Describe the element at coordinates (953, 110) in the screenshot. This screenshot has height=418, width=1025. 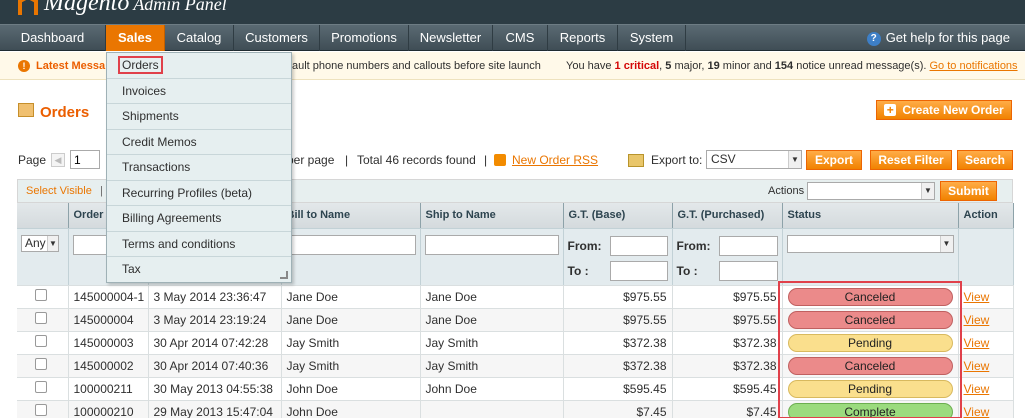
I see `create-new-order-label: Create New Order` at that location.